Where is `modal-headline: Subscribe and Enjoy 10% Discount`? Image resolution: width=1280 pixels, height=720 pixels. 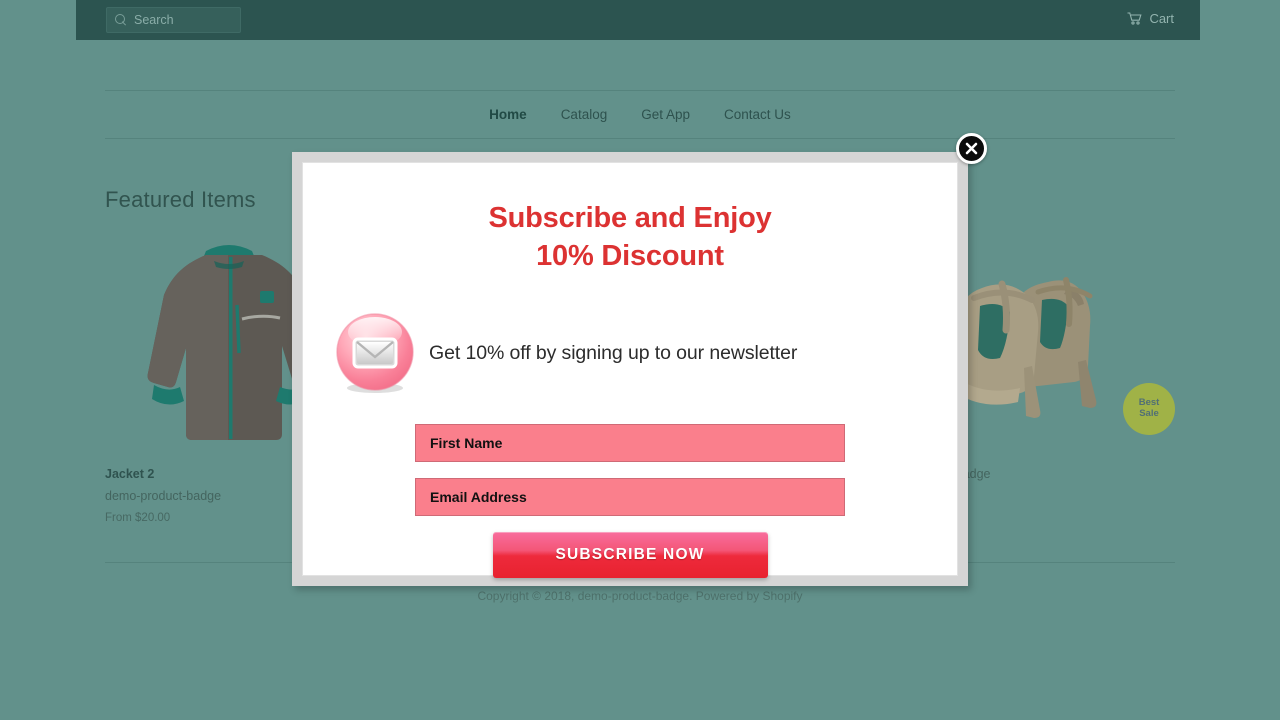
modal-headline: Subscribe and Enjoy 10% Discount is located at coordinates (630, 219).